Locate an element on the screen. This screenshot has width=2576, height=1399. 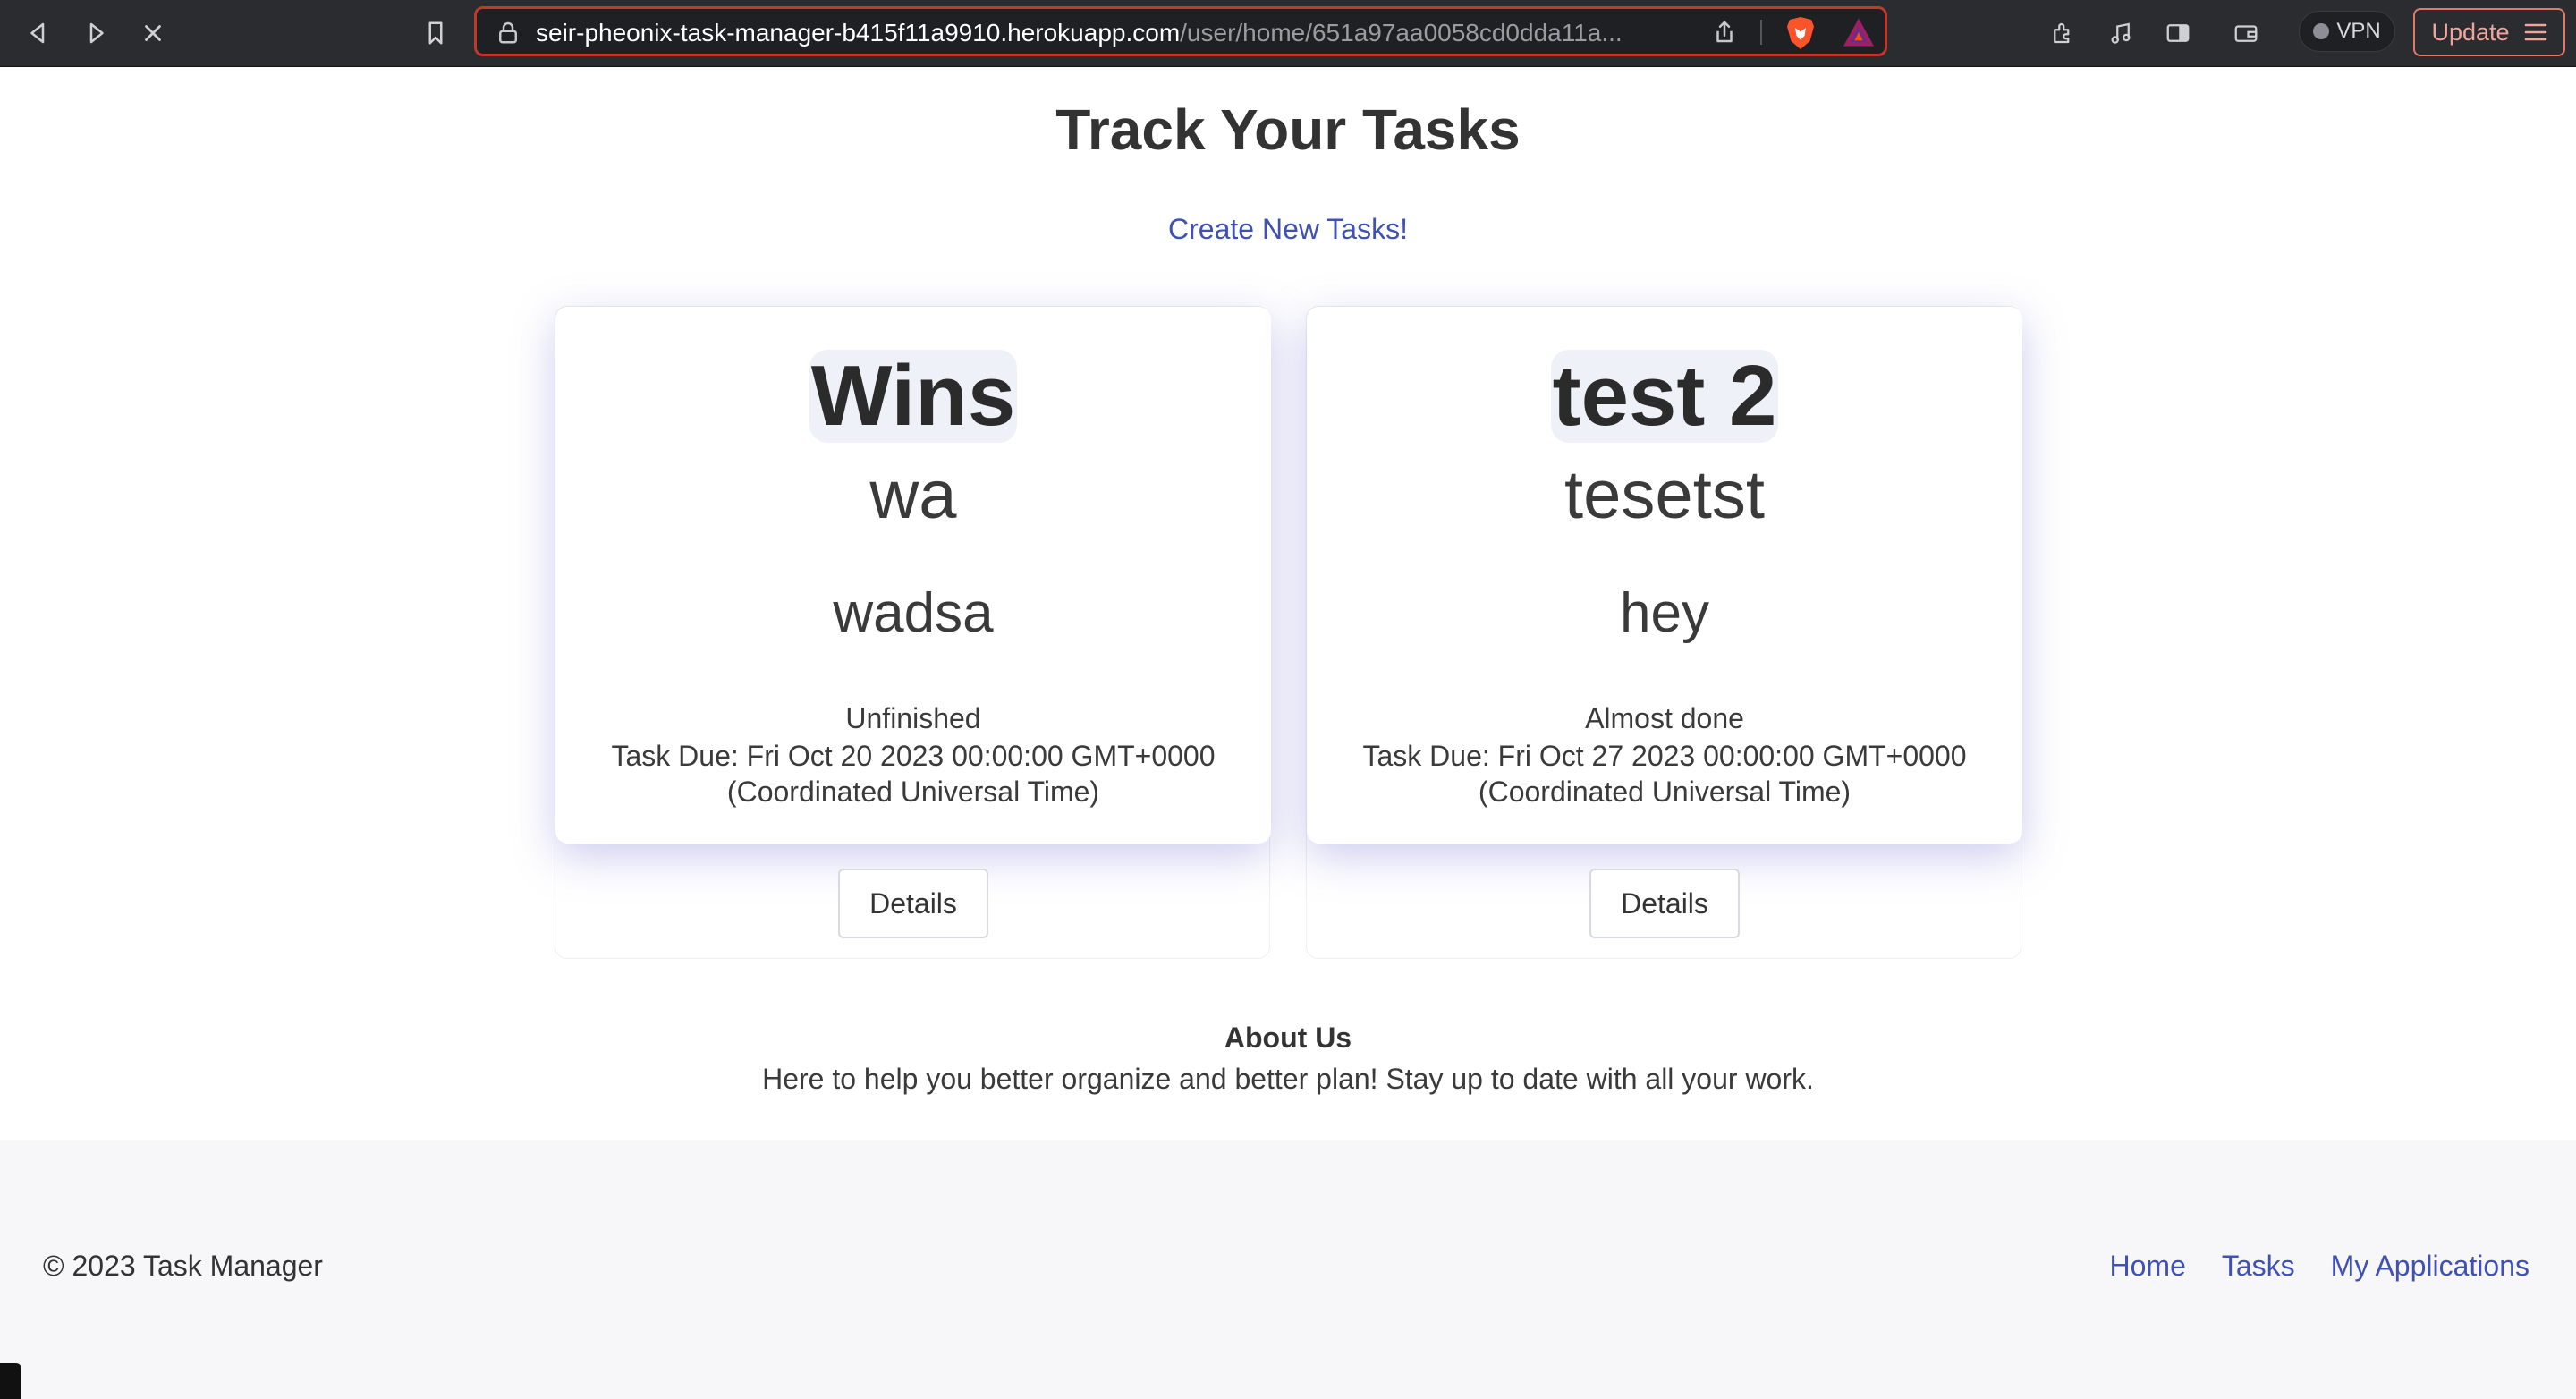
task-status: Unfinished is located at coordinates (913, 718).